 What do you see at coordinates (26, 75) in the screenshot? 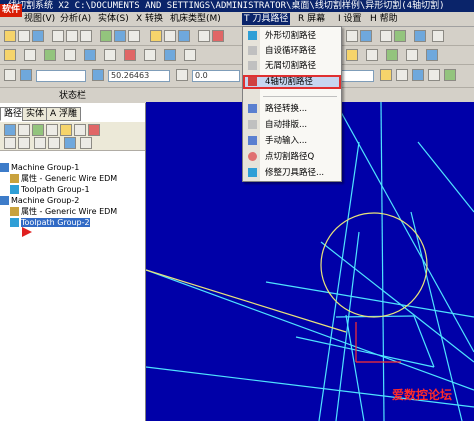
I see `x-coordinate-icon` at bounding box center [26, 75].